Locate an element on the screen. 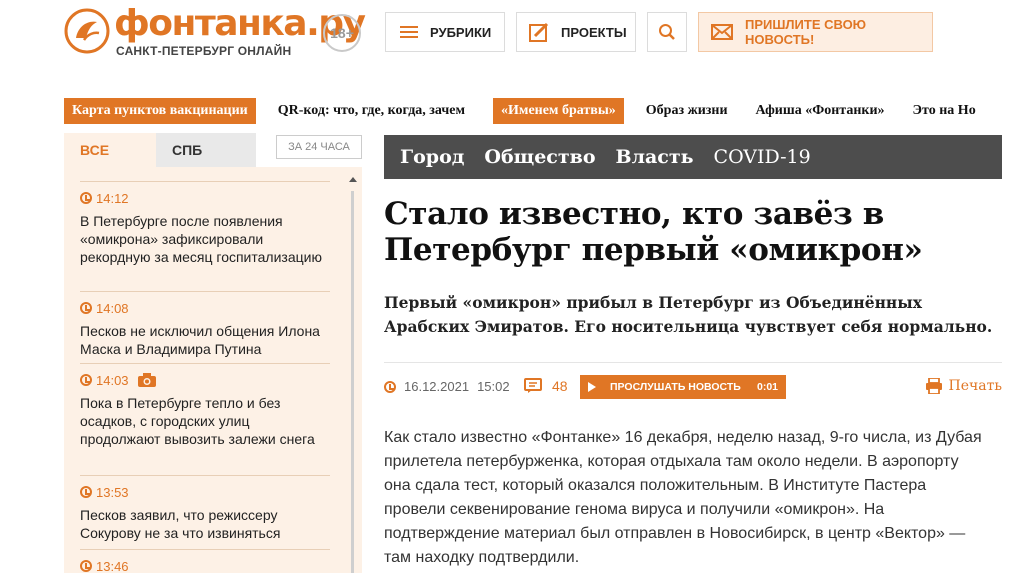 The image size is (1011, 573). publish-datetime: 16.12.2021 15:02 is located at coordinates (447, 386).